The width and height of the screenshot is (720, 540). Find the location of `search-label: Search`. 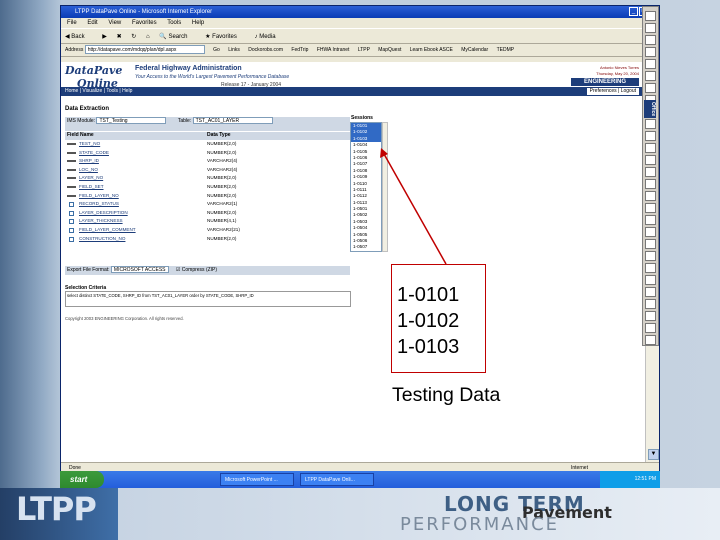

search-label: Search is located at coordinates (178, 37).